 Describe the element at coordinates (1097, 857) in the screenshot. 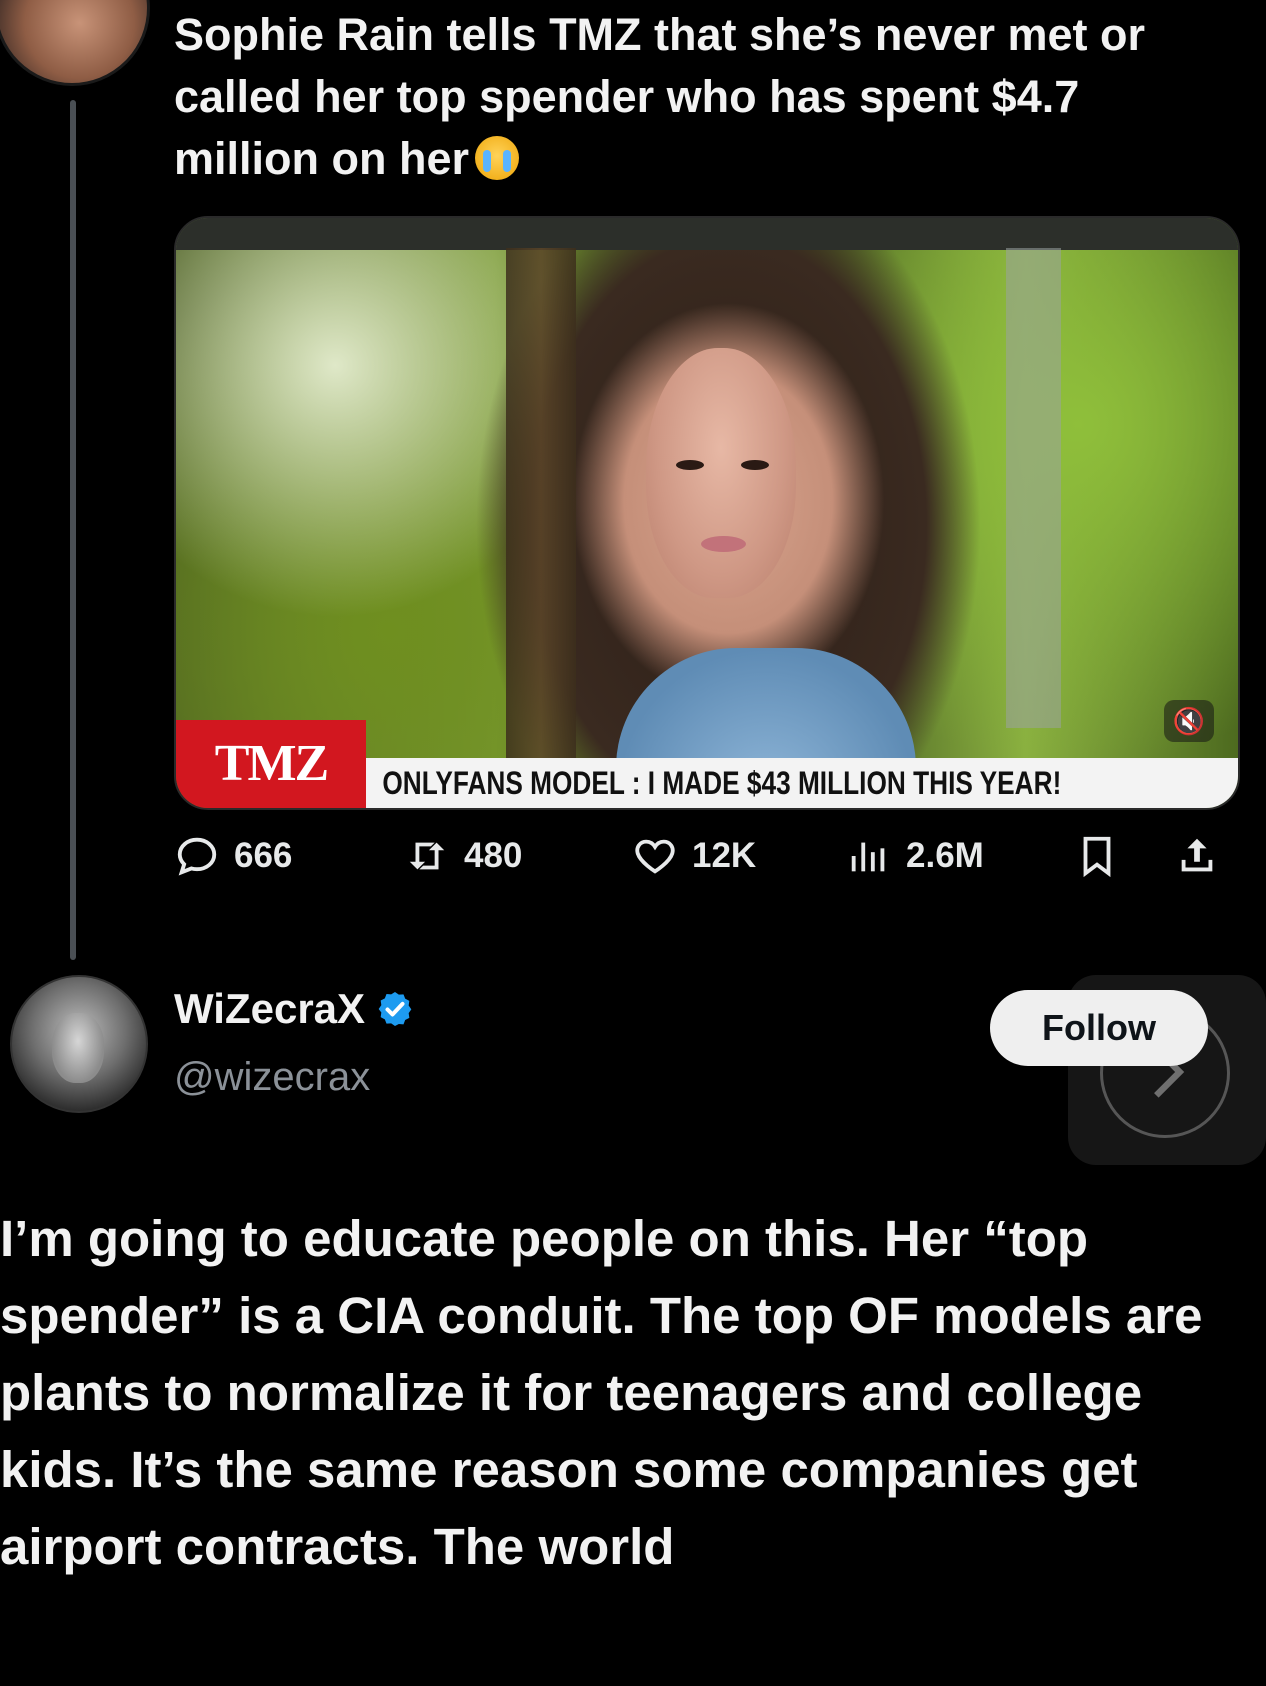

I see `bookmark-icon` at that location.